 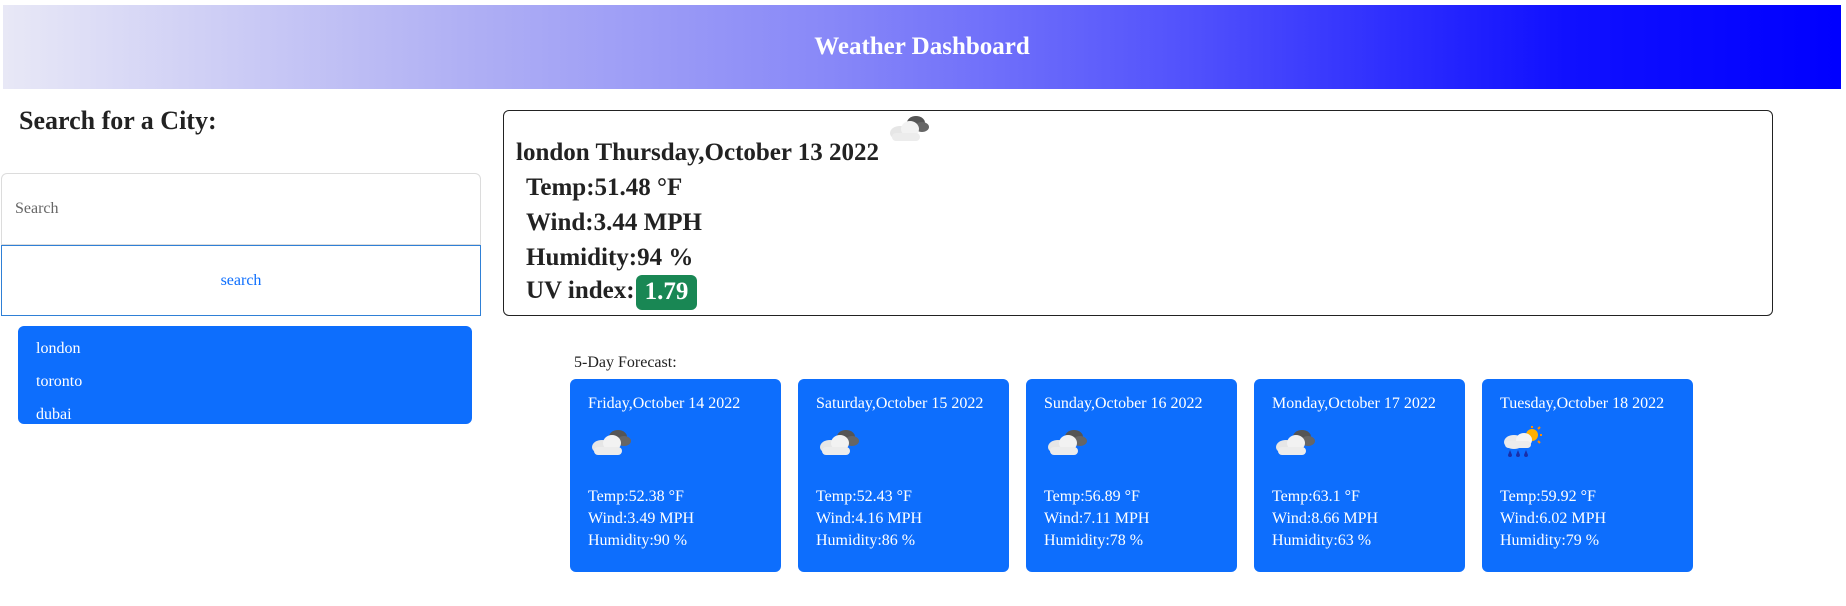 I want to click on uv-label: UV index:, so click(x=580, y=291).